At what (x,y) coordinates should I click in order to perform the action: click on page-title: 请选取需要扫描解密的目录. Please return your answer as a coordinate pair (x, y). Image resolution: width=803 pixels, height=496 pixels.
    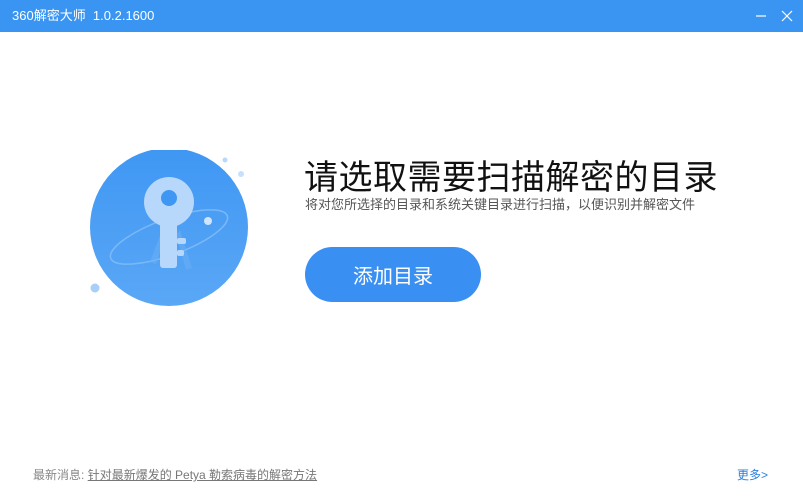
    Looking at the image, I should click on (511, 178).